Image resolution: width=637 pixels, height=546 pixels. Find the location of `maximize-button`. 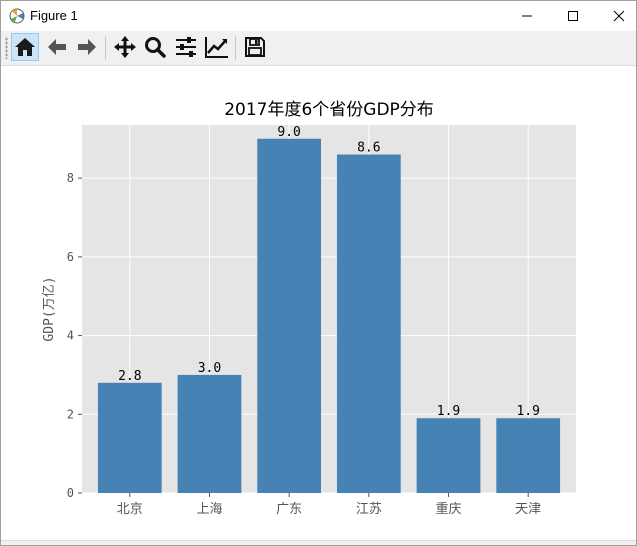

maximize-button is located at coordinates (573, 16).